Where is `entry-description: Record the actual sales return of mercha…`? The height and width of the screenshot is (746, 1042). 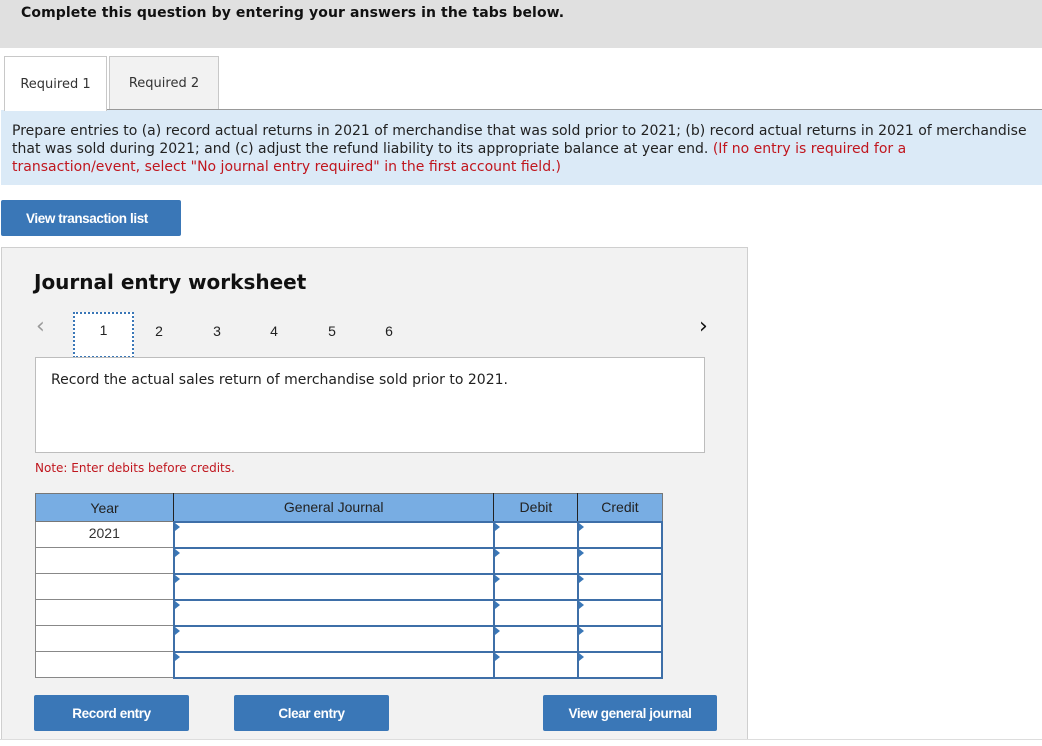
entry-description: Record the actual sales return of mercha… is located at coordinates (370, 405).